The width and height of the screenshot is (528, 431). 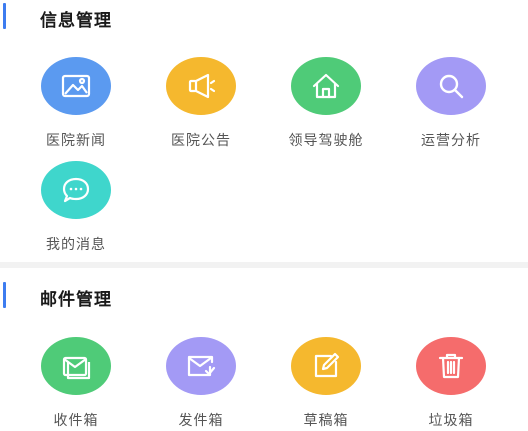 What do you see at coordinates (201, 141) in the screenshot?
I see `menu-item-label: 医院公告` at bounding box center [201, 141].